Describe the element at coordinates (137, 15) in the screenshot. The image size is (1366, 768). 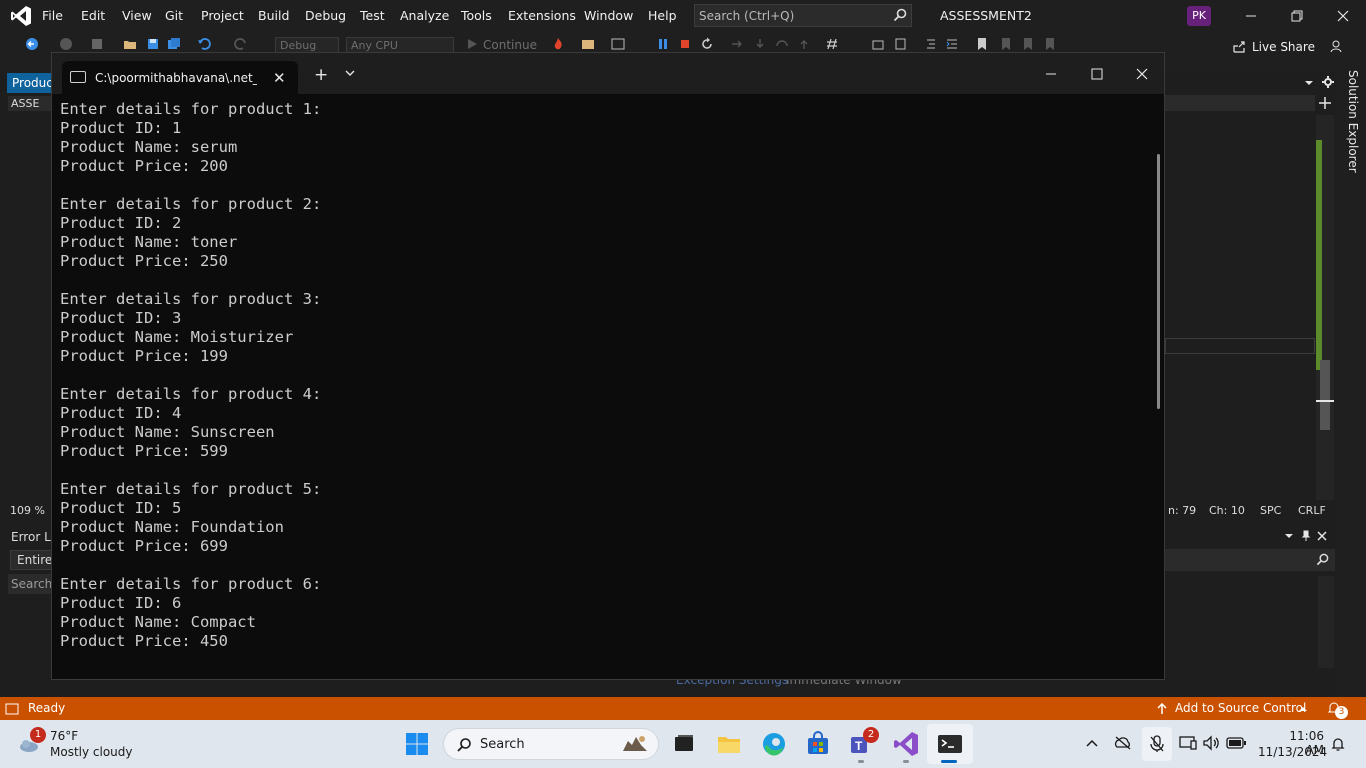
I see `menu-item-view: View` at that location.